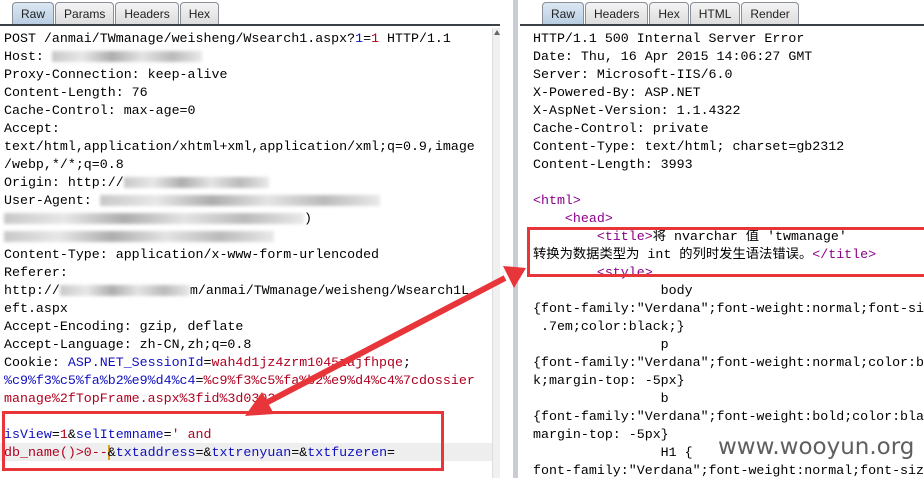  What do you see at coordinates (514, 277) in the screenshot?
I see `arrow-head-right` at bounding box center [514, 277].